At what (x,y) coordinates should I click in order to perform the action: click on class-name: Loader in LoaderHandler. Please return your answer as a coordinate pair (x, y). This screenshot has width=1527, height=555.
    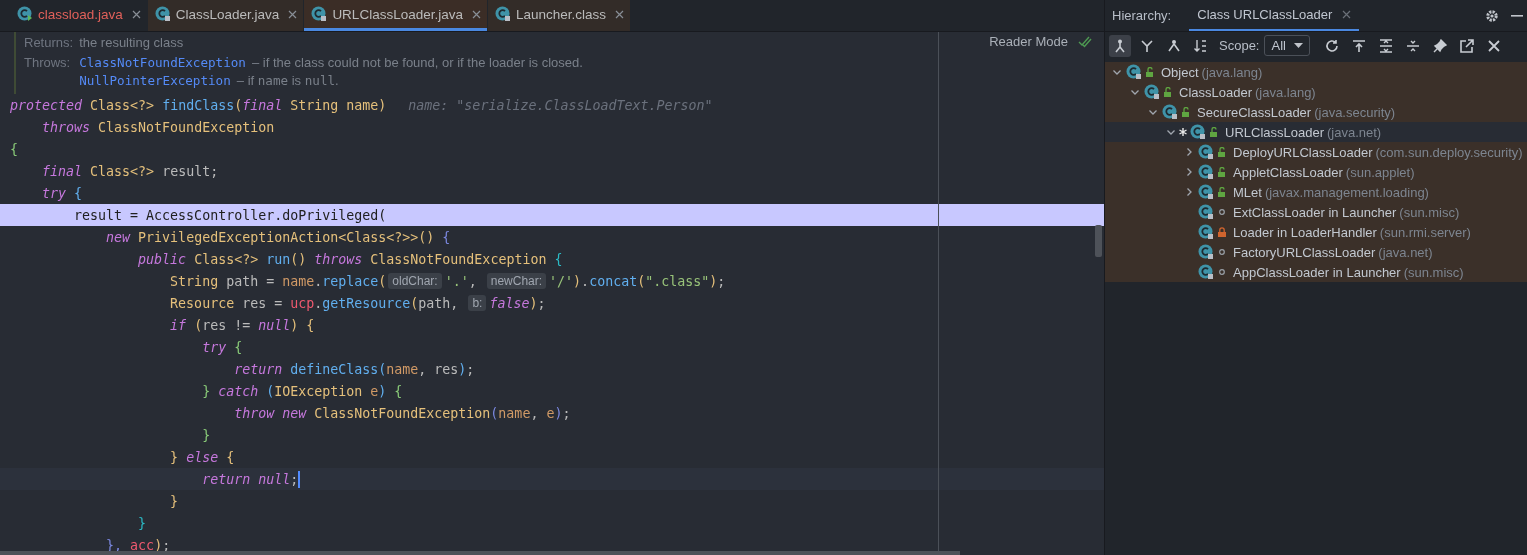
    Looking at the image, I should click on (1305, 232).